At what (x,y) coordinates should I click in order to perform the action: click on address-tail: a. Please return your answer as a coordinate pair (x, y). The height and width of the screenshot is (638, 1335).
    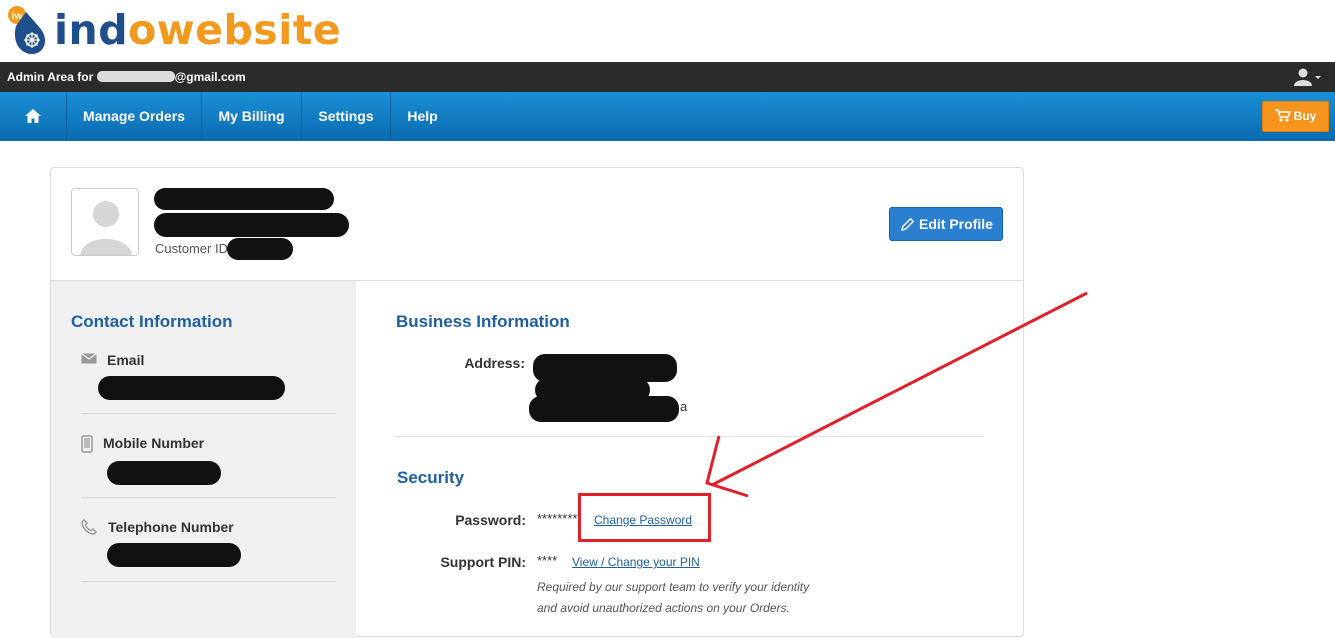
    Looking at the image, I should click on (684, 406).